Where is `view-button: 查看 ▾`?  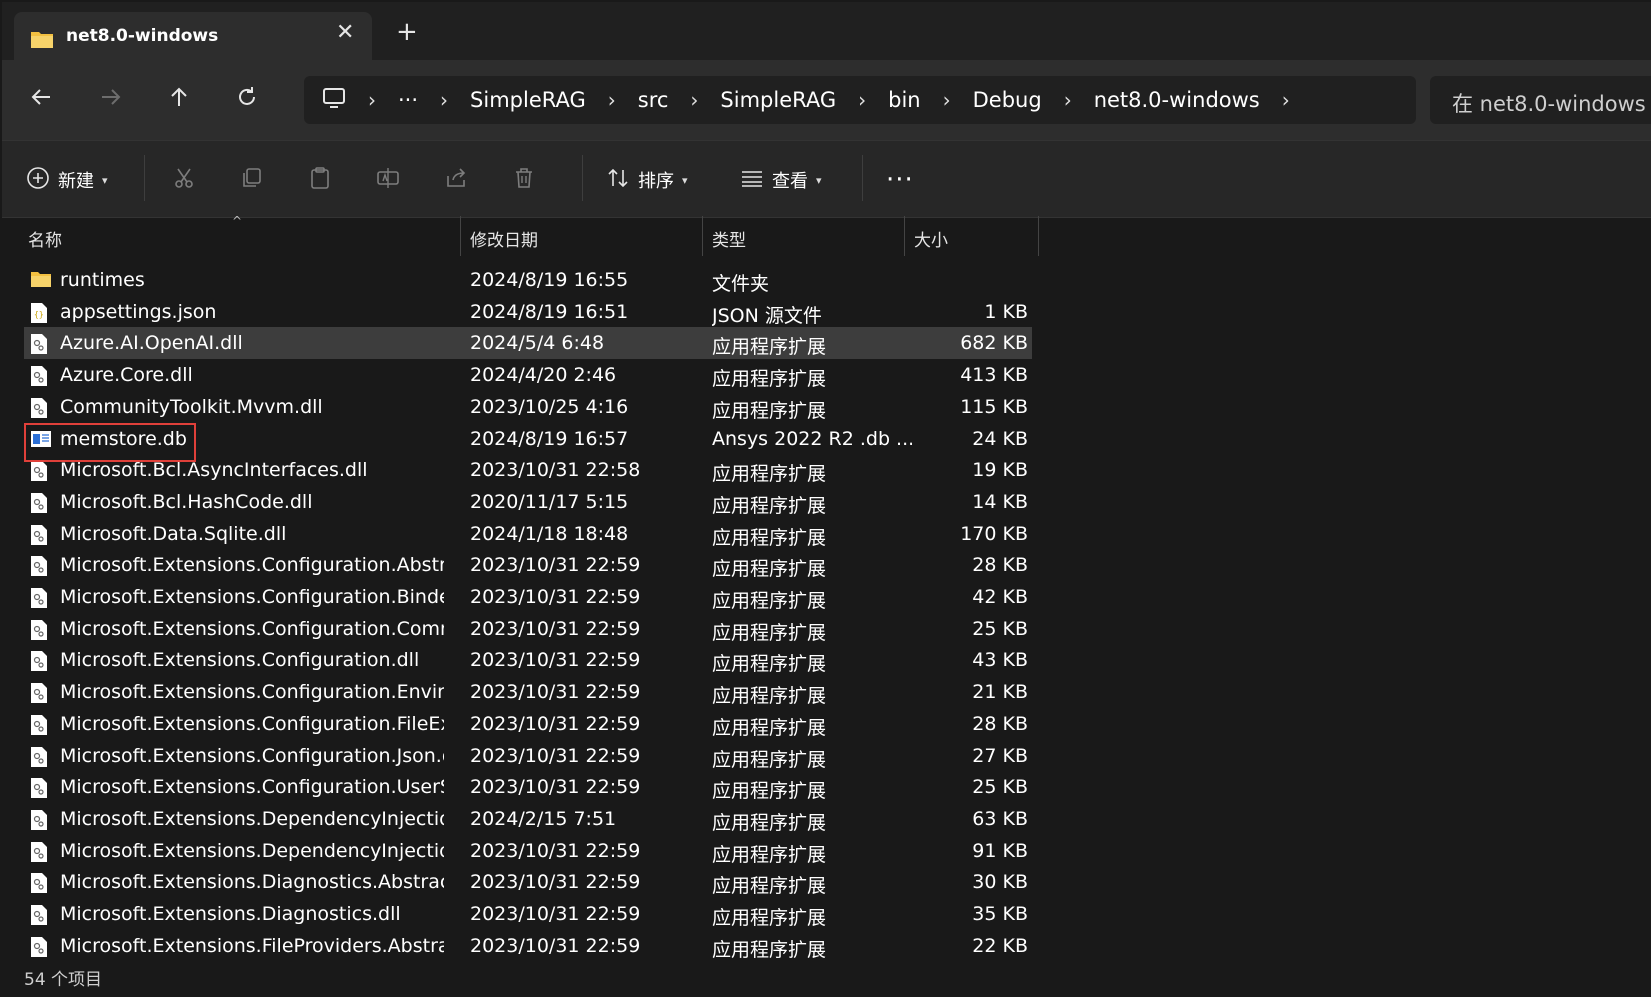 view-button: 查看 ▾ is located at coordinates (781, 180).